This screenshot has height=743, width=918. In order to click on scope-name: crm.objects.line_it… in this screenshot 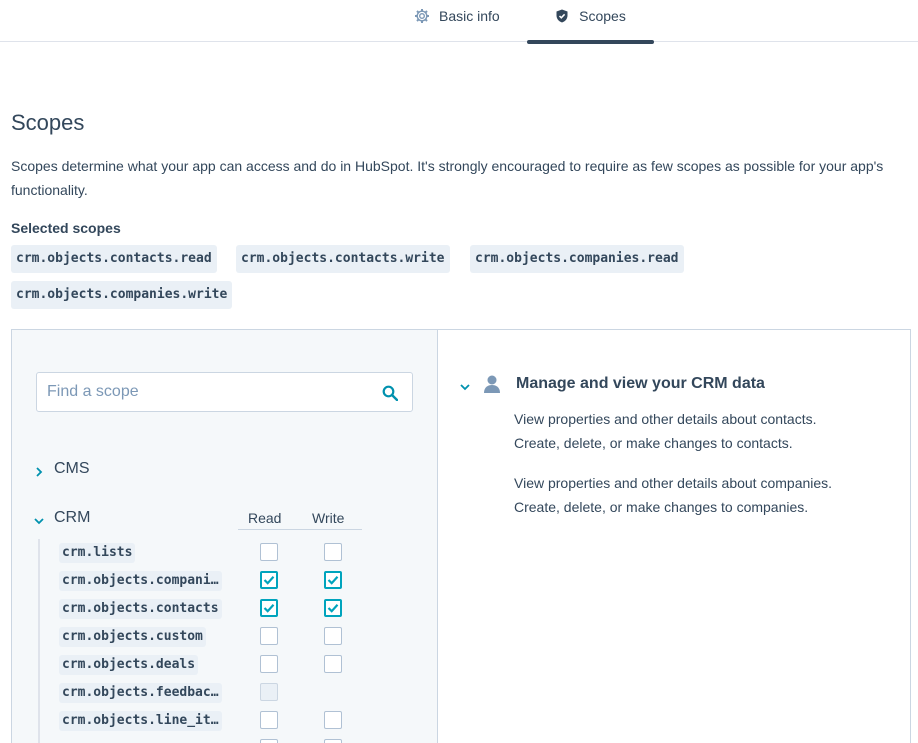, I will do `click(140, 721)`.